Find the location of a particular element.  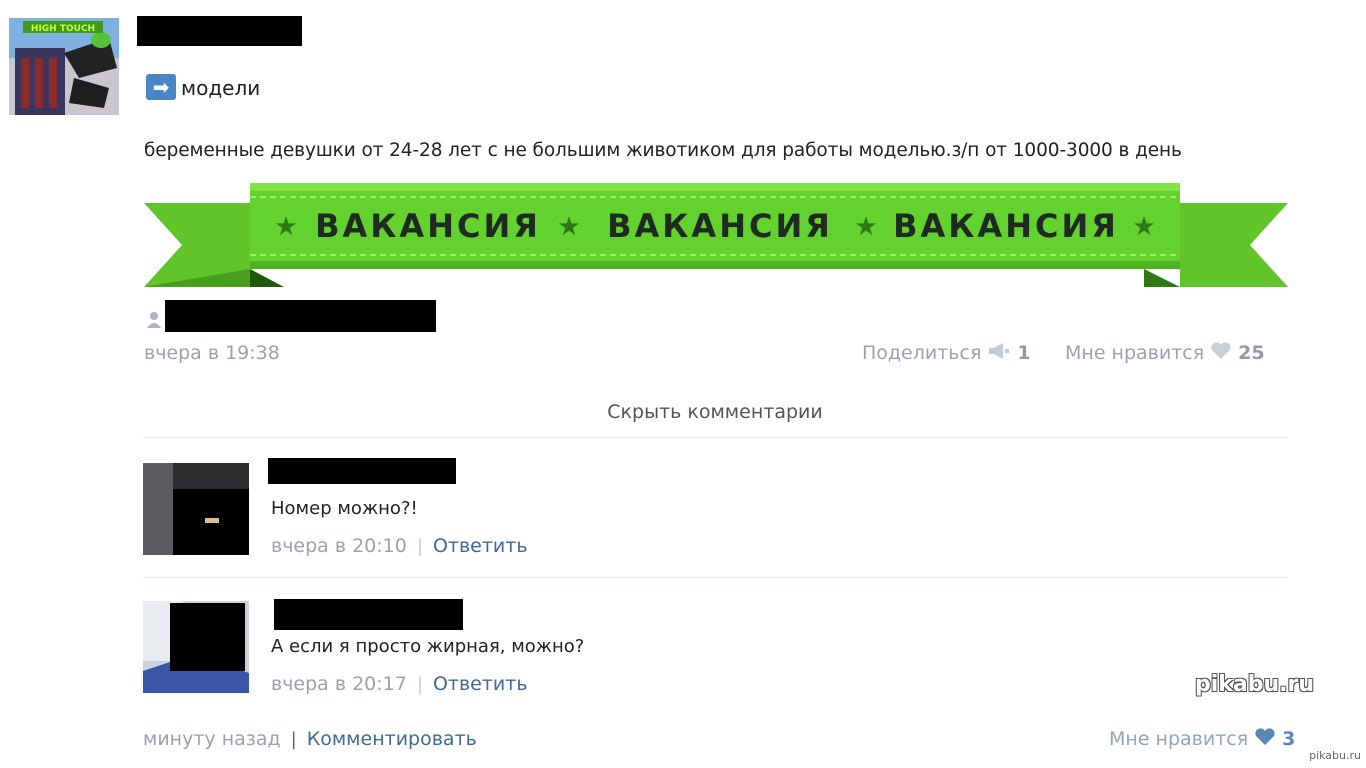

megaphone-icon is located at coordinates (999, 353).